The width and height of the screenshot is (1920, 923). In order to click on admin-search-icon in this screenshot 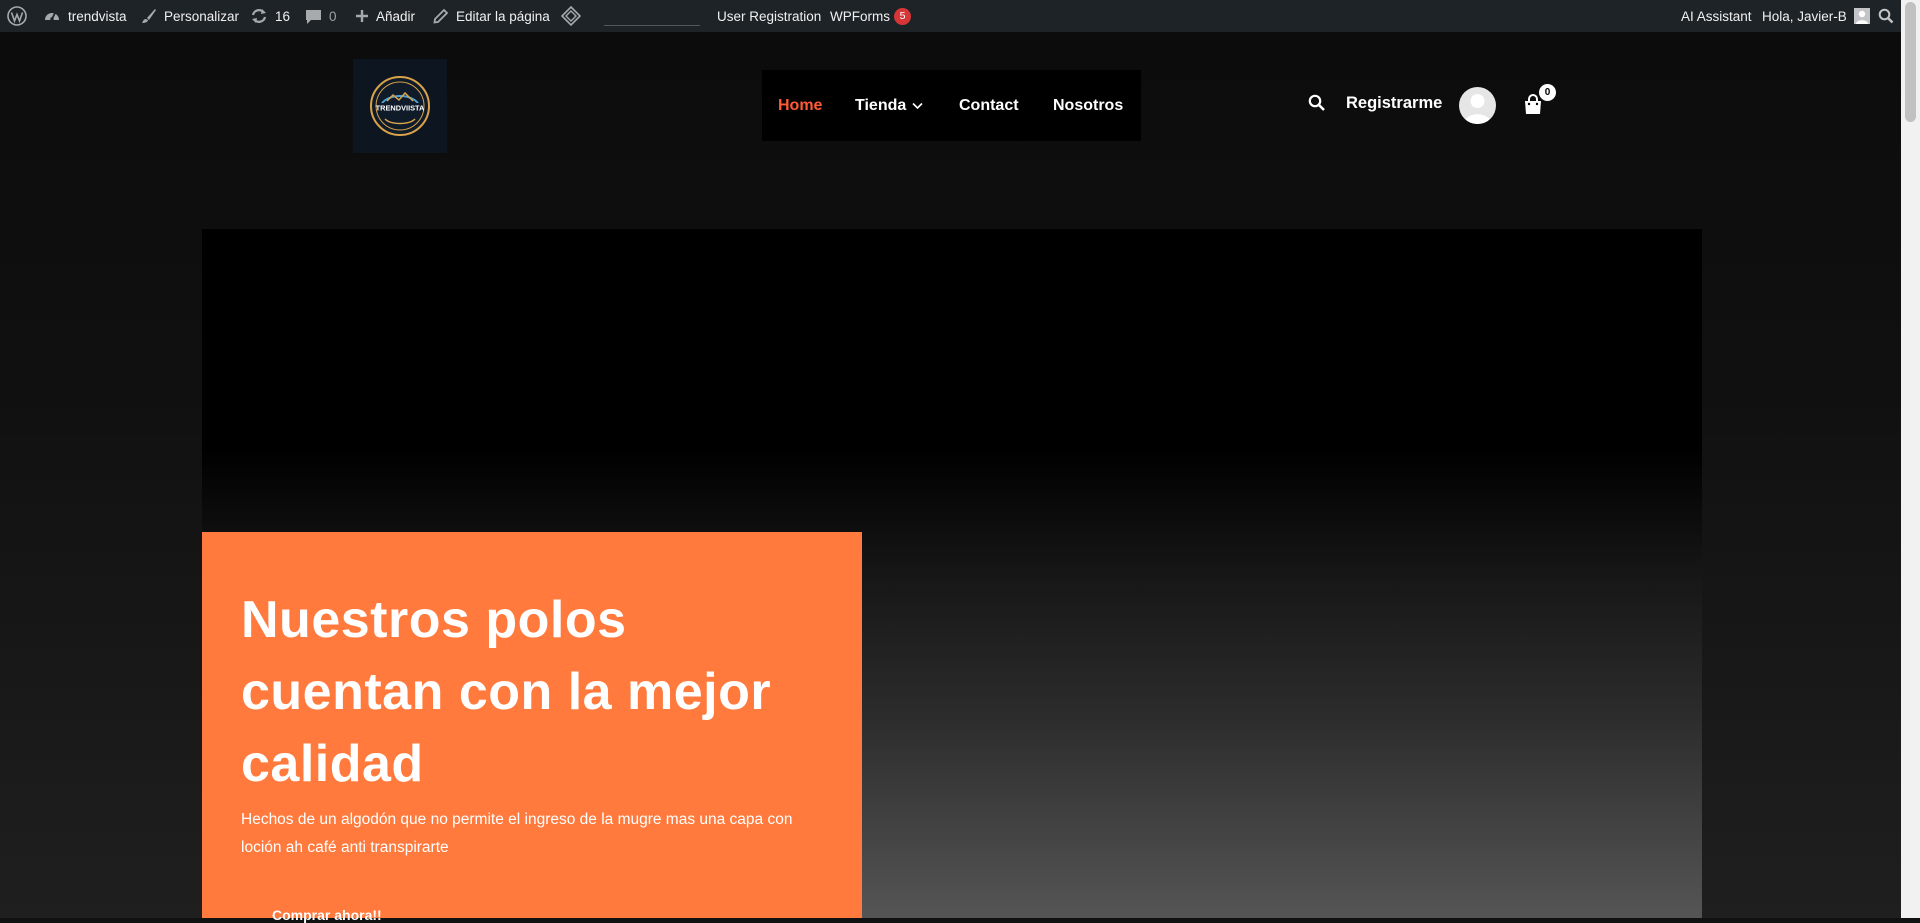, I will do `click(1886, 16)`.